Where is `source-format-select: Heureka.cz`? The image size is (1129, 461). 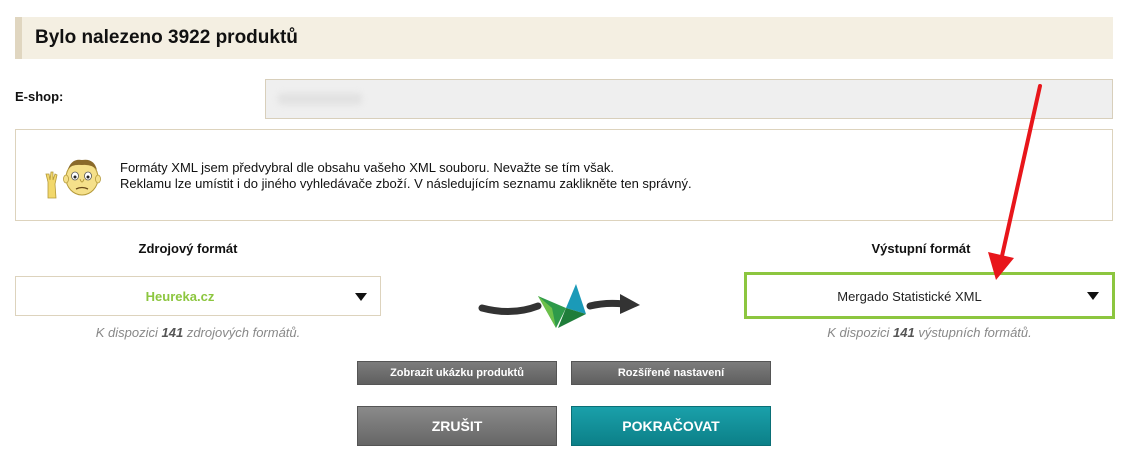
source-format-select: Heureka.cz is located at coordinates (198, 296).